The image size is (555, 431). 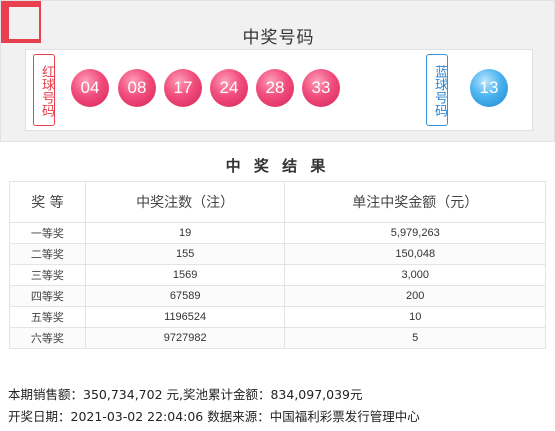 I want to click on prize-amount: 5,979,263, so click(x=415, y=233).